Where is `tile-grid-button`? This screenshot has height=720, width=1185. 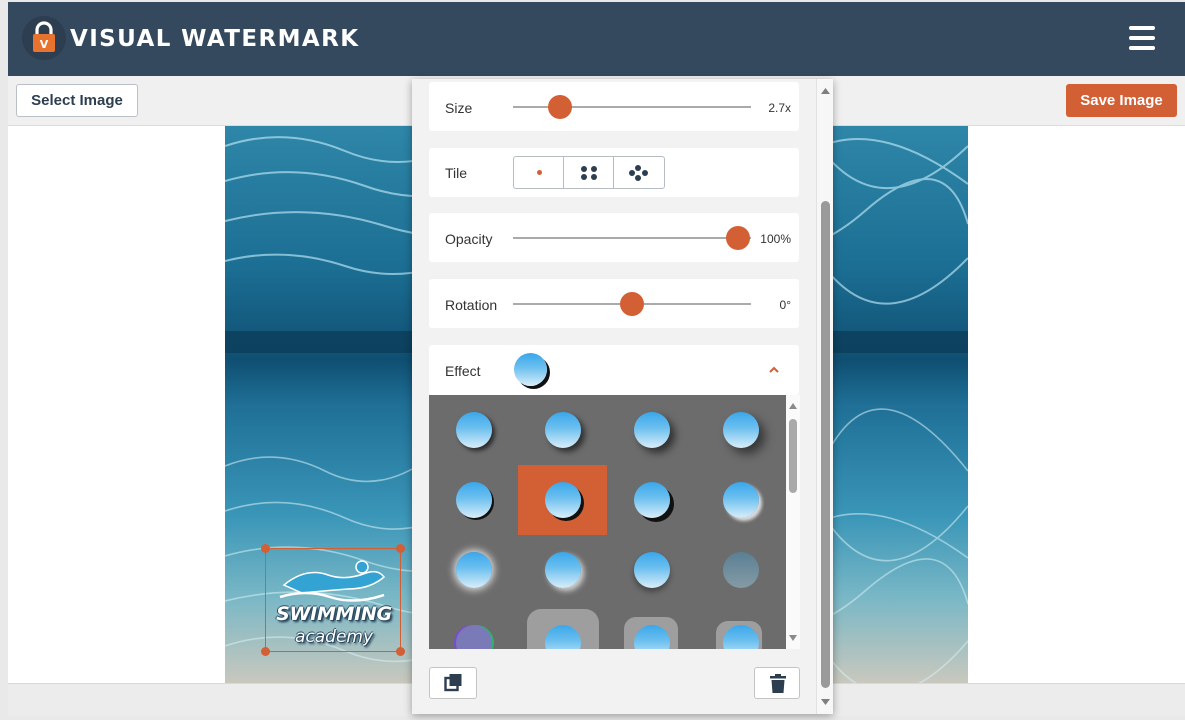 tile-grid-button is located at coordinates (589, 172).